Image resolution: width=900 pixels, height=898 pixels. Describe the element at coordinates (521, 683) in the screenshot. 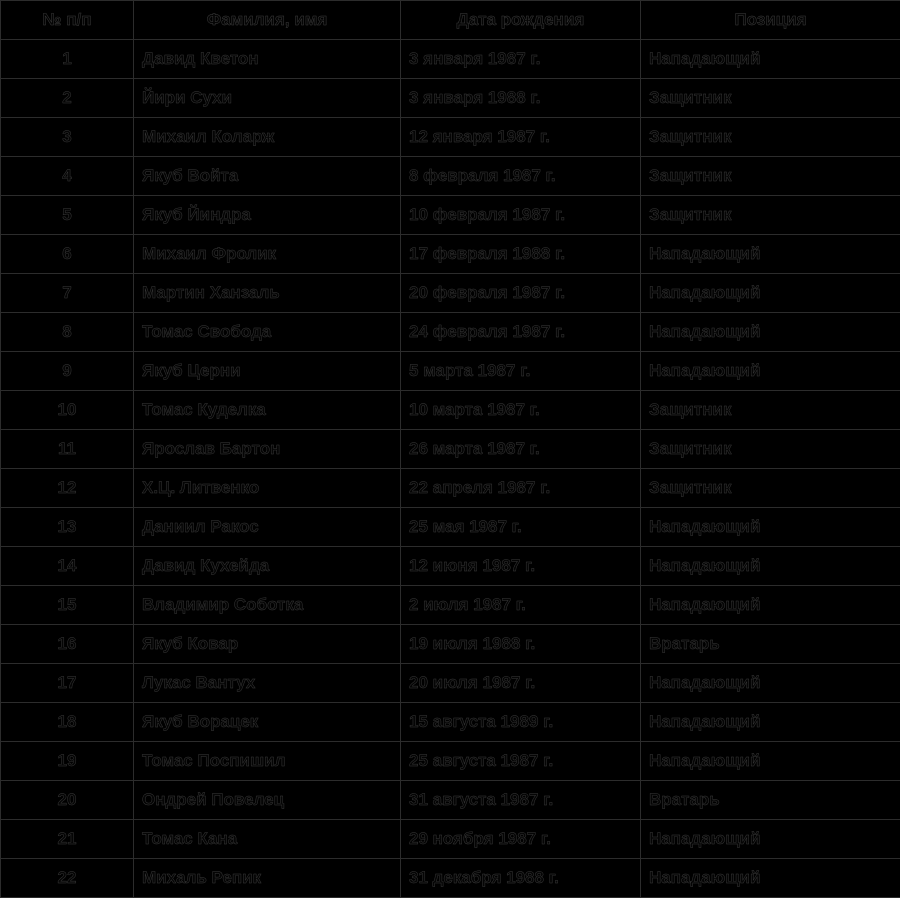

I see `cell-birthdate: 20 июля 1987 г.` at that location.